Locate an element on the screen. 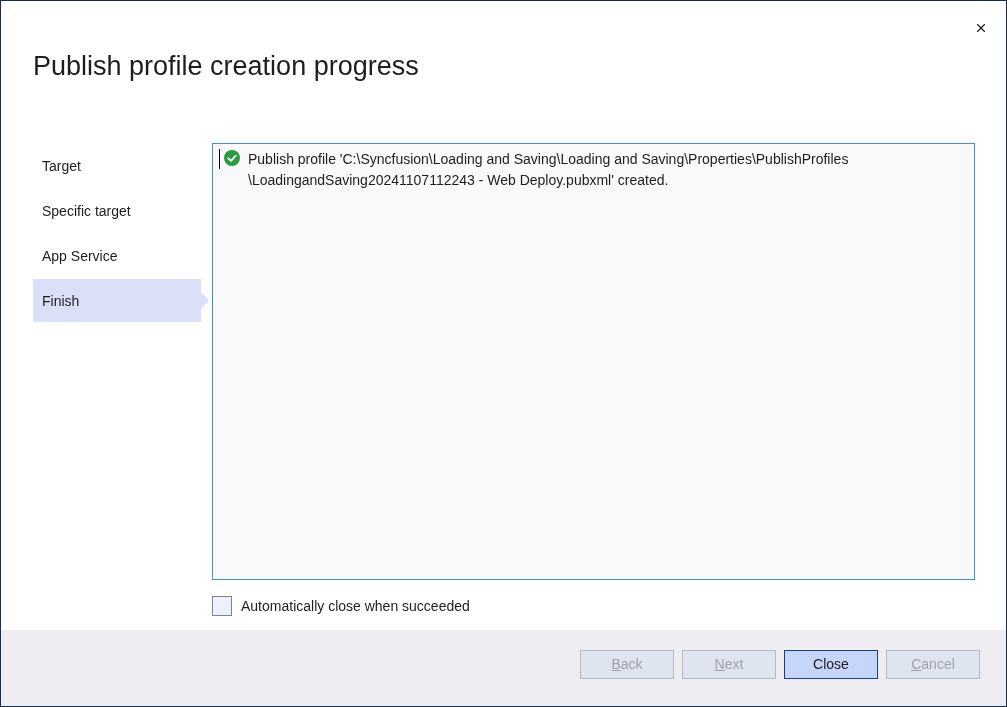 This screenshot has width=1007, height=707. check-circle-icon is located at coordinates (232, 158).